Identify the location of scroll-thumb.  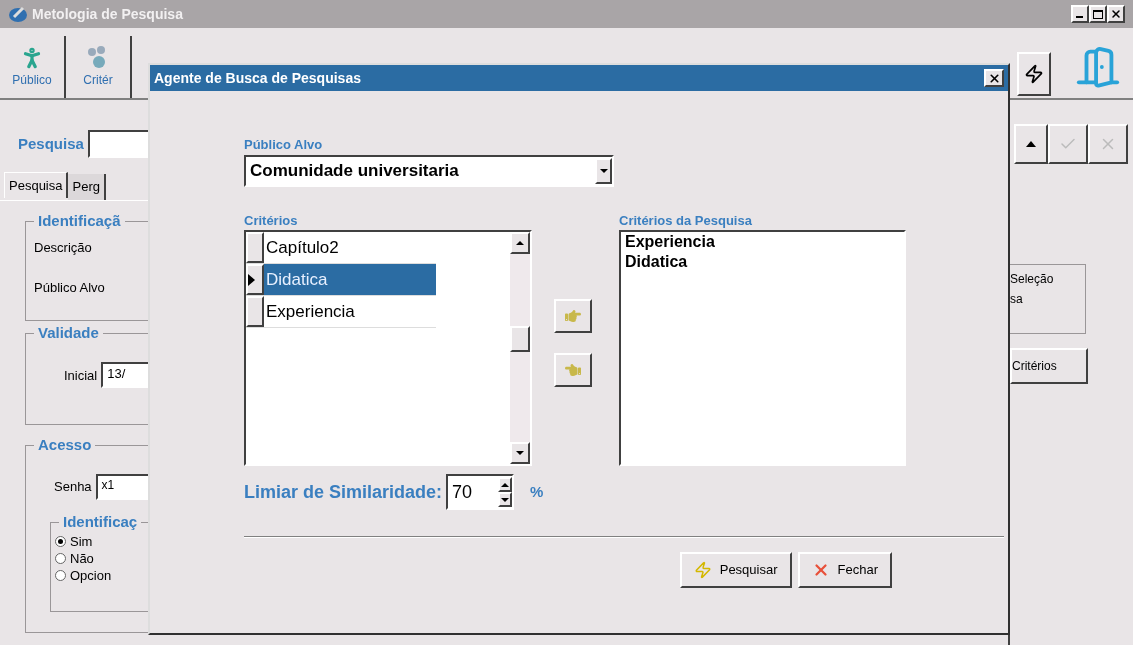
(520, 339).